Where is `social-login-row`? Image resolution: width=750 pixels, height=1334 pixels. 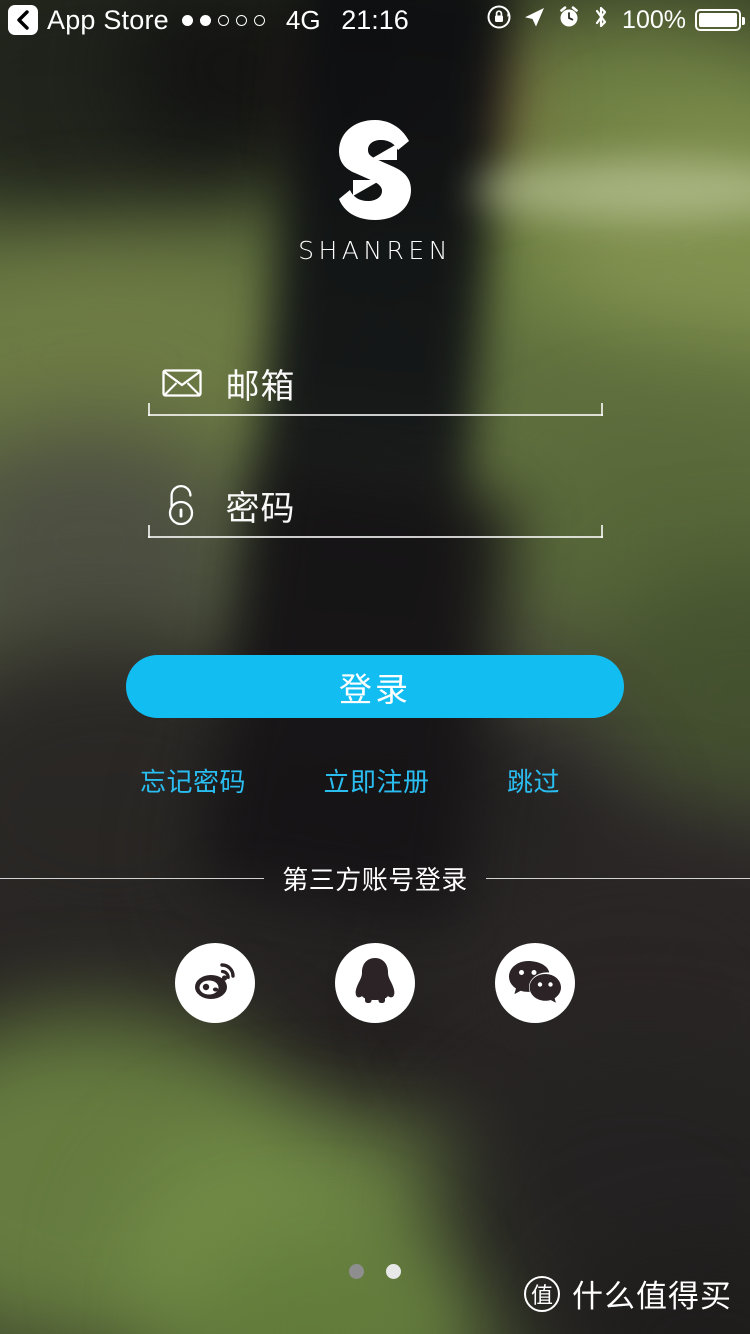
social-login-row is located at coordinates (375, 983).